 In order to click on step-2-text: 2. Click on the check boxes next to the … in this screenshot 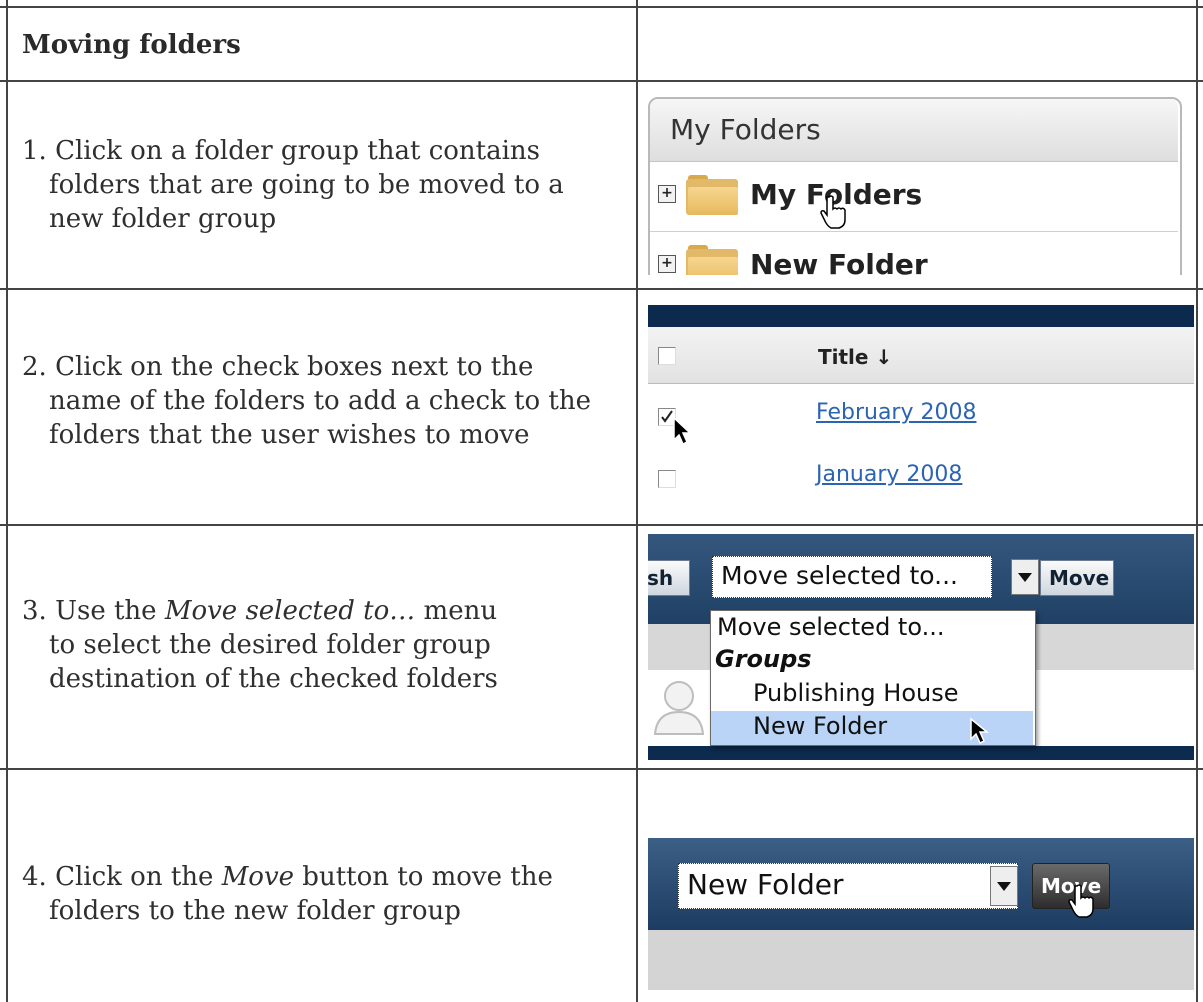, I will do `click(306, 401)`.